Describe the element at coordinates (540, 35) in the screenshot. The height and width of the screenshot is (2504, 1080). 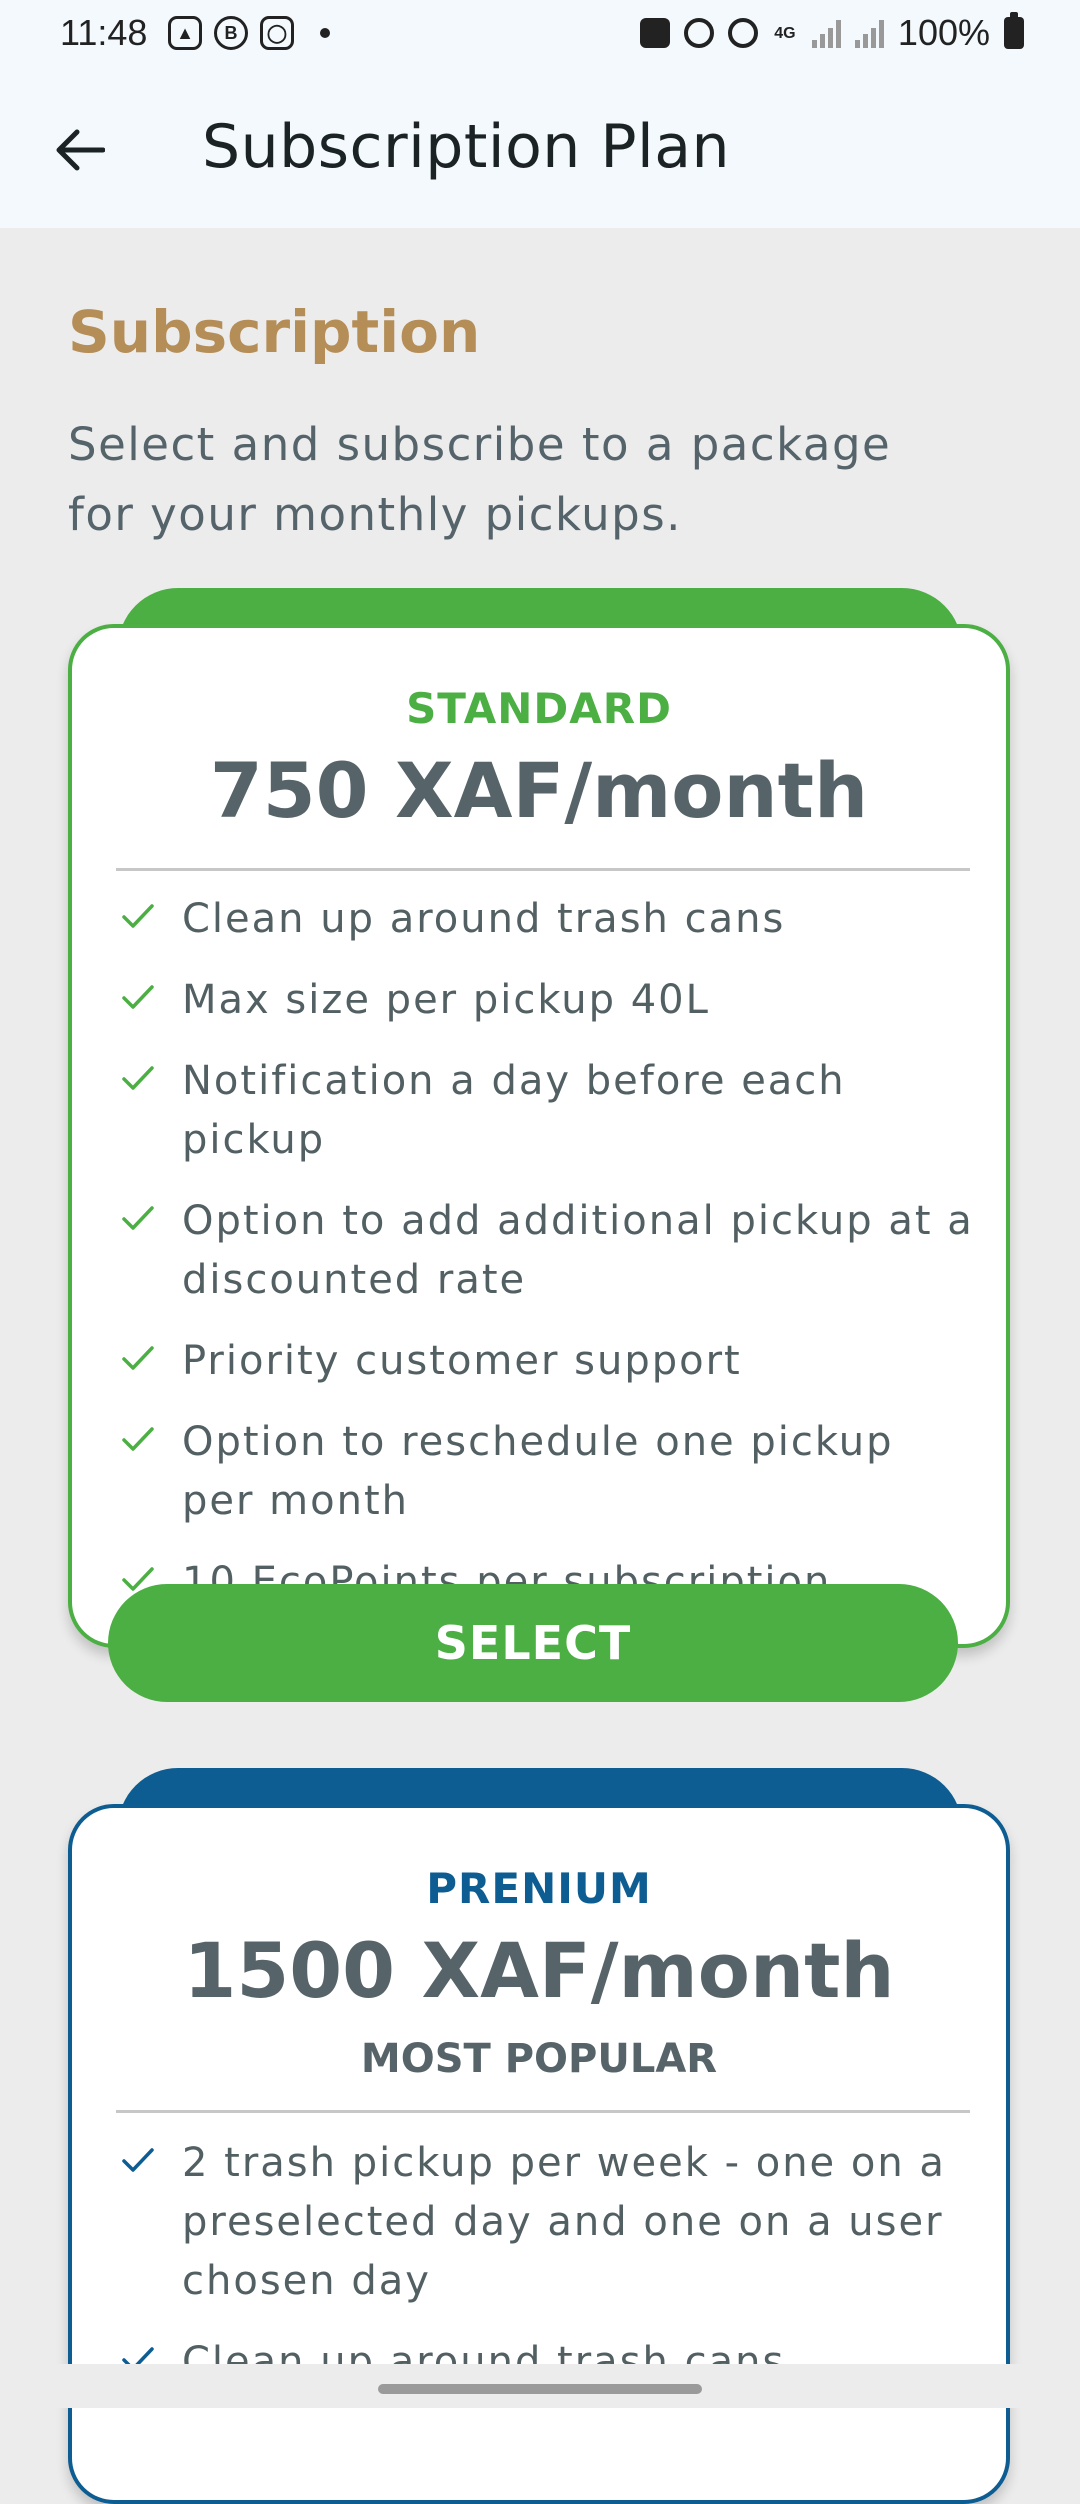
I see `status-bar: 11:48 ▲ B ◯ 4G 100%` at that location.